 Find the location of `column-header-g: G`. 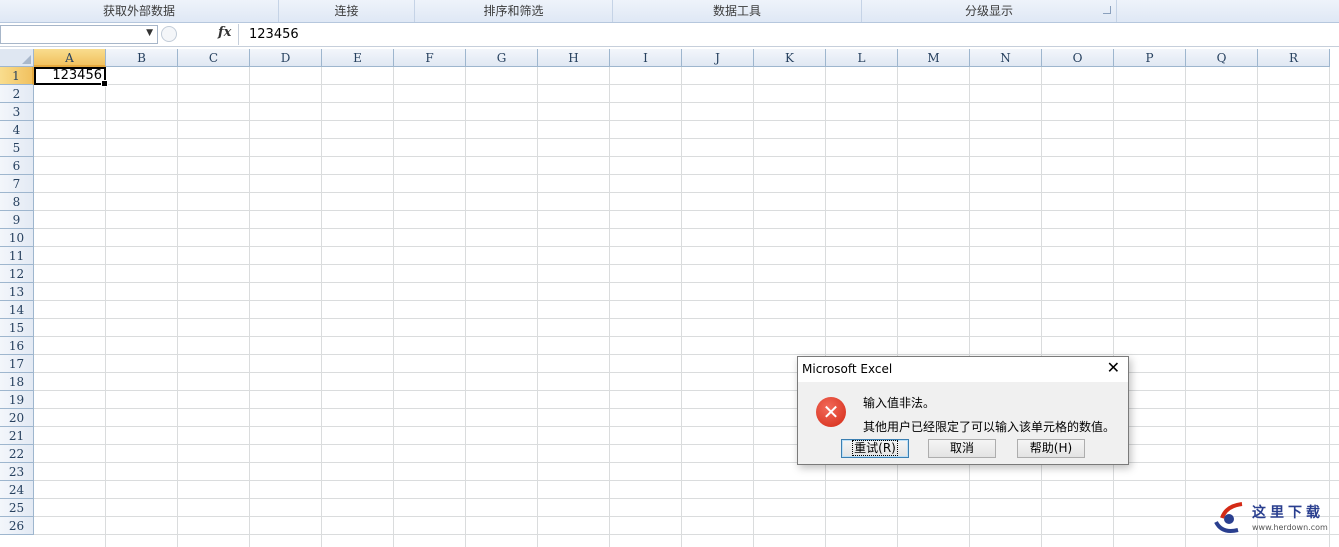

column-header-g: G is located at coordinates (502, 58).